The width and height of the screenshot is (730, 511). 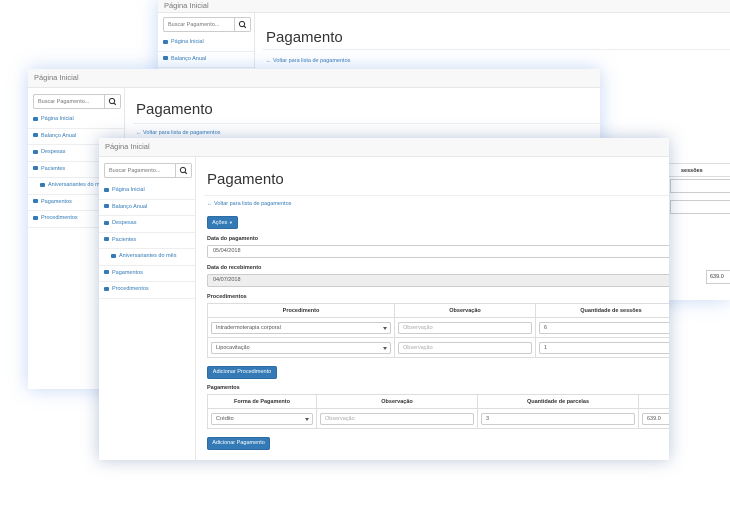 I want to click on payments-label: Pagamentos, so click(x=223, y=388).